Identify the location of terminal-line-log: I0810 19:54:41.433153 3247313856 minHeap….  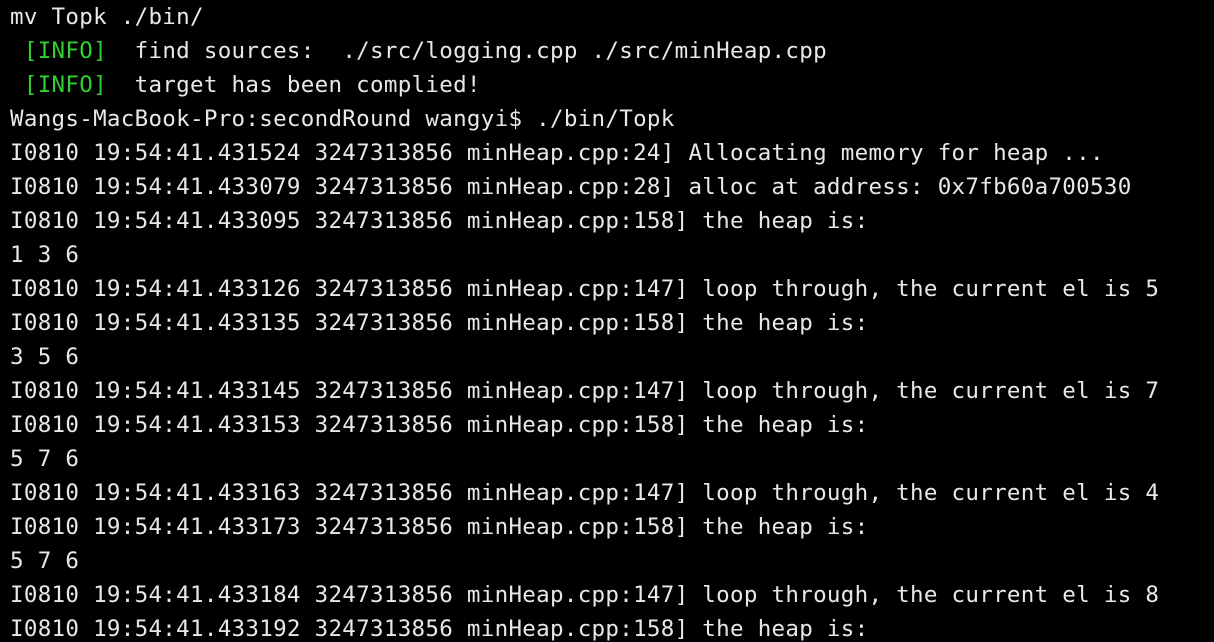
(439, 425).